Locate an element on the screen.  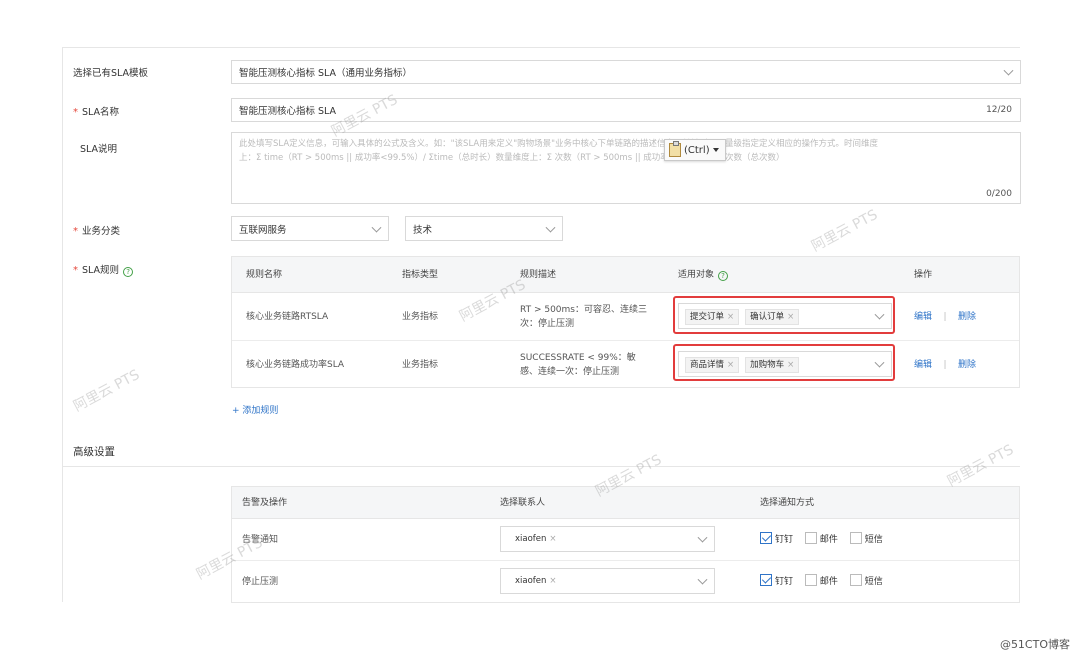
sla-rules-table-header is located at coordinates (625, 275).